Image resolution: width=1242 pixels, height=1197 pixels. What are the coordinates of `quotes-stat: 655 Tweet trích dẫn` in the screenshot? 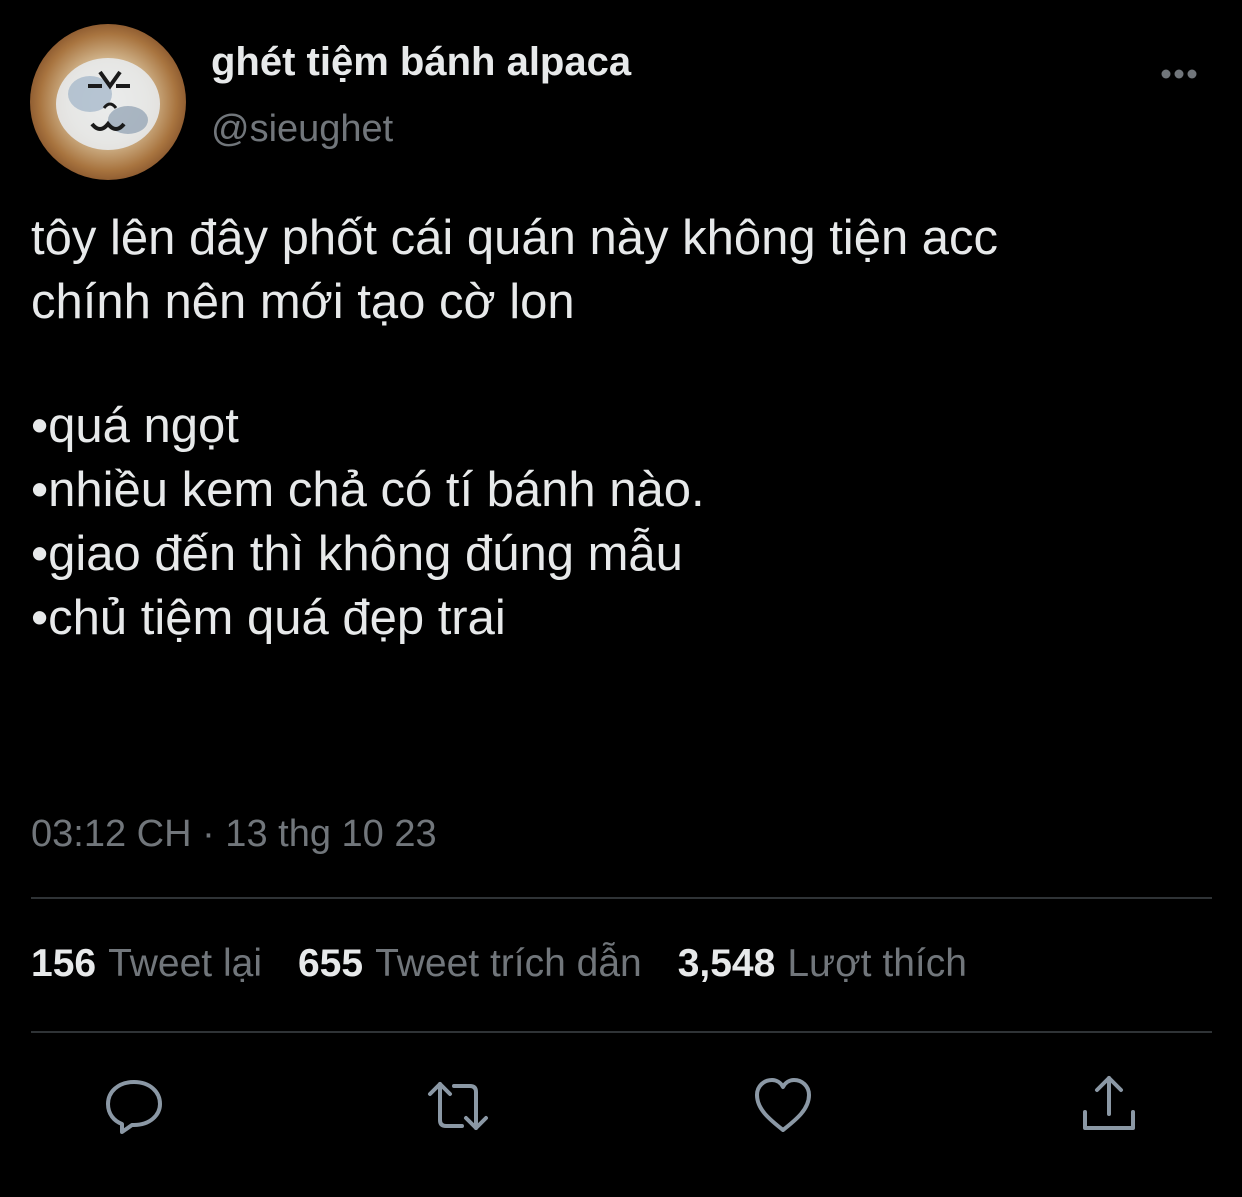 It's located at (470, 964).